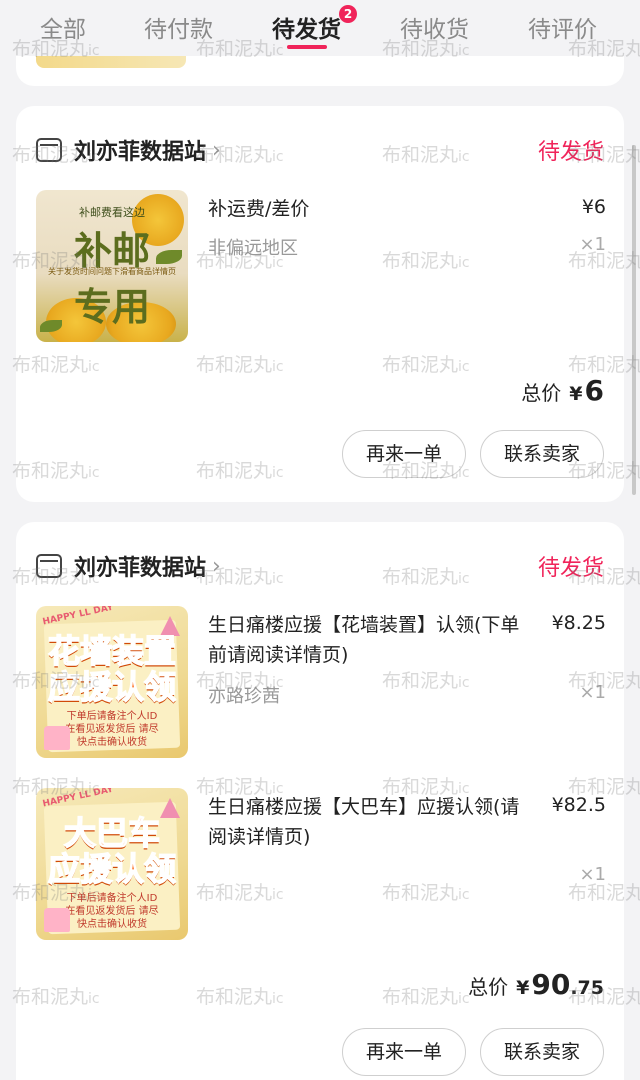 Image resolution: width=640 pixels, height=1080 pixels. I want to click on item-spec: 非偏远地区, so click(253, 248).